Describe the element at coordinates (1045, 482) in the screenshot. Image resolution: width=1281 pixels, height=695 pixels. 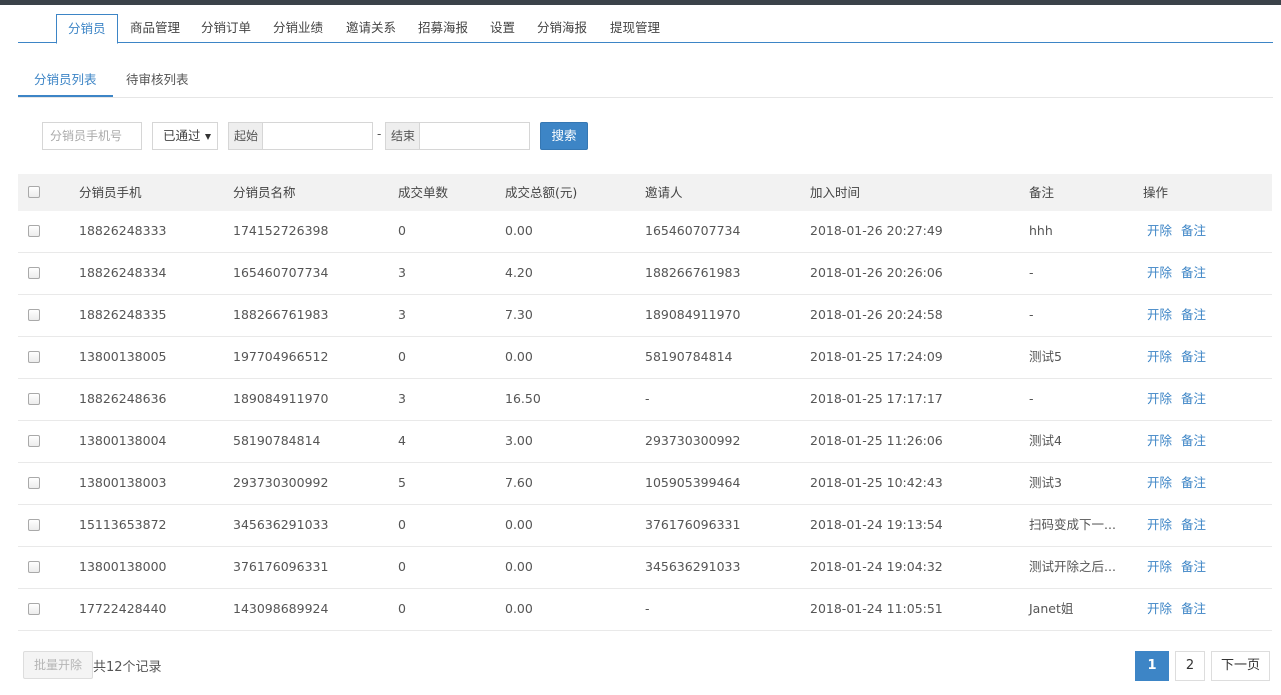
I see `cell-remark: 测试3` at that location.